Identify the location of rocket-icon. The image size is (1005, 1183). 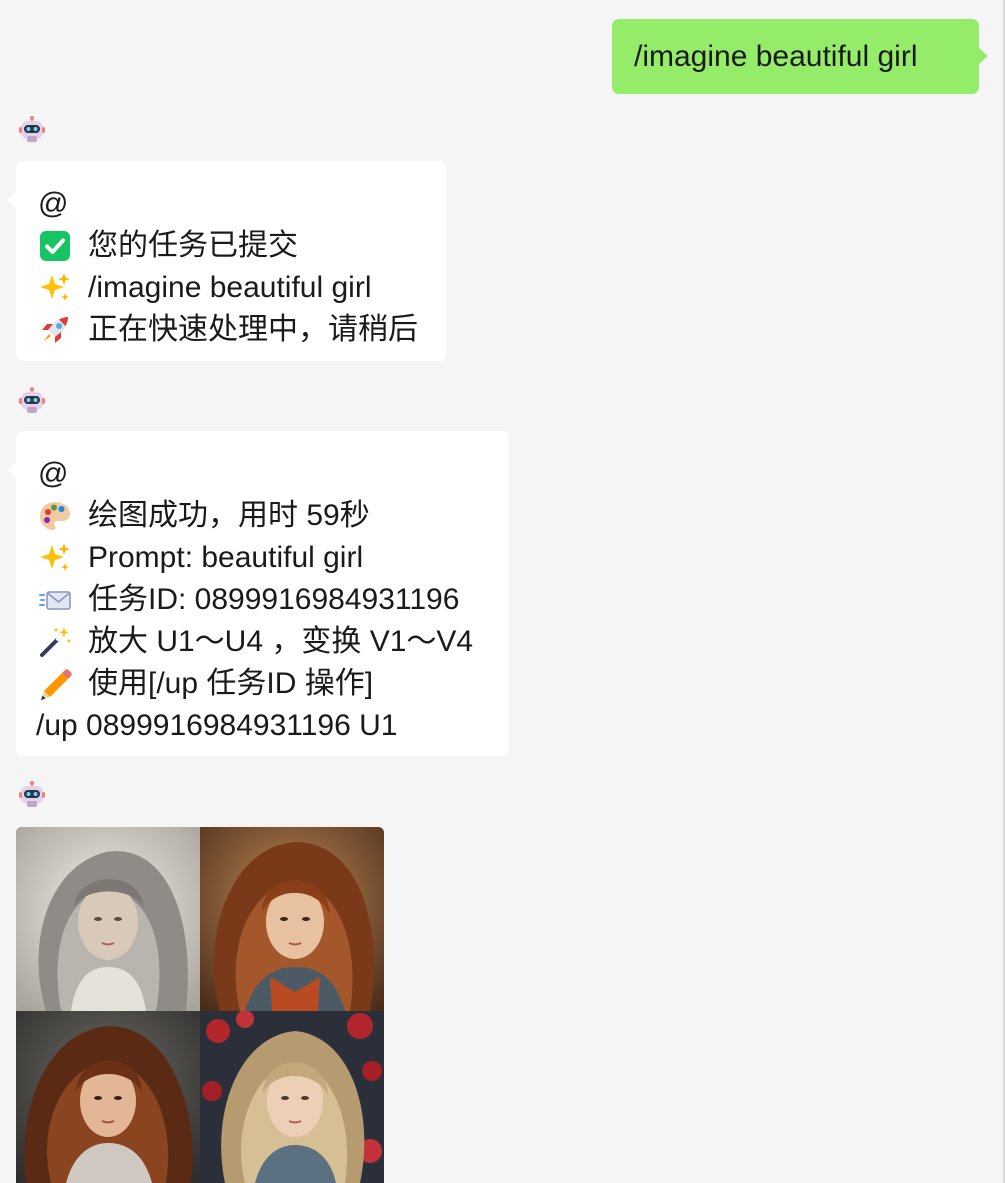
(55, 330).